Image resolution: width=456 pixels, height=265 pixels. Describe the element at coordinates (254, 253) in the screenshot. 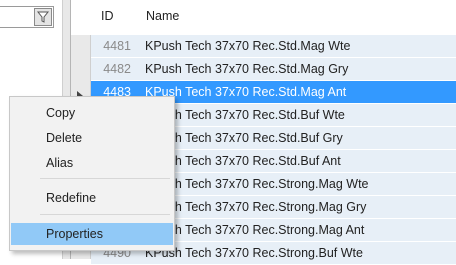

I see `row-name: KPush Tech 37x70 Rec.Strong.Buf Wte` at that location.